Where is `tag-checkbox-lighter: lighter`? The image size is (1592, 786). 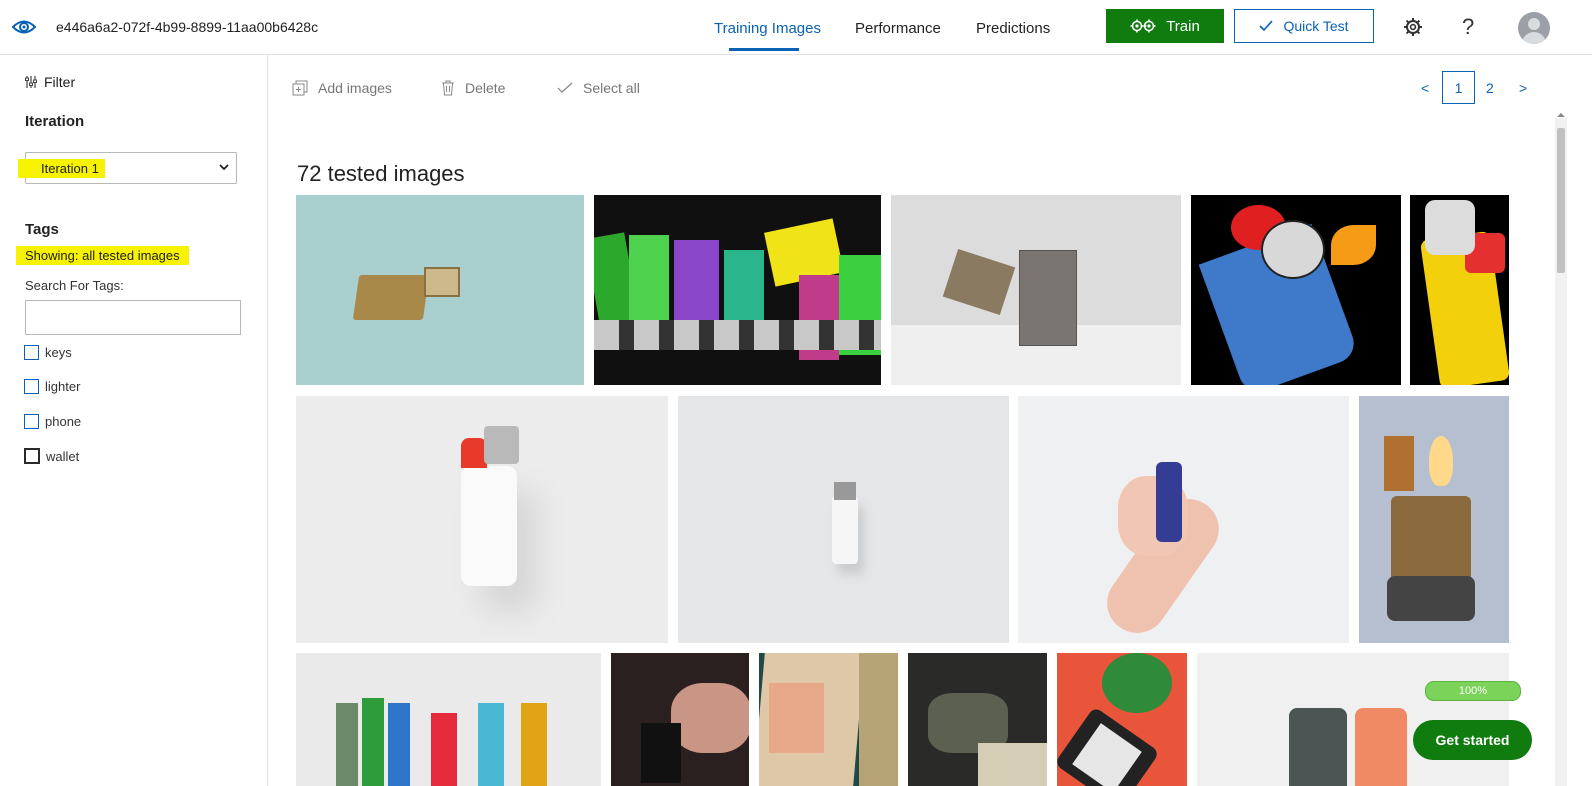
tag-checkbox-lighter: lighter is located at coordinates (52, 386).